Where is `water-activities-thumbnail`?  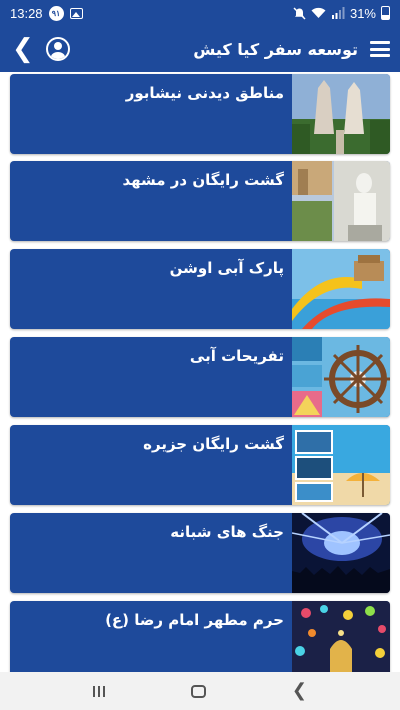
water-activities-thumbnail is located at coordinates (341, 377).